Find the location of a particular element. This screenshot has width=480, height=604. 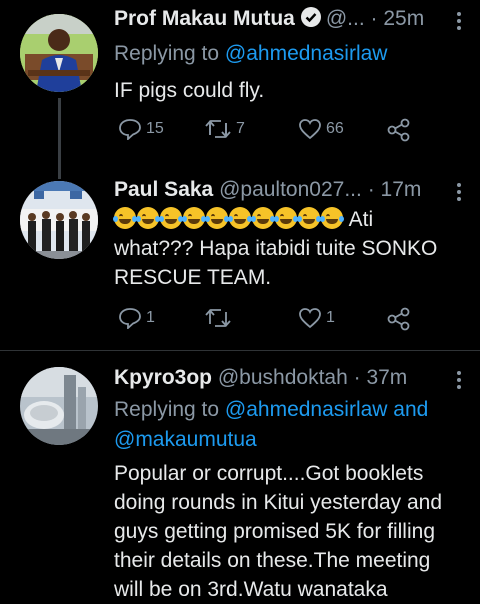

tweet-text: IF pigs could fly. is located at coordinates (189, 90).